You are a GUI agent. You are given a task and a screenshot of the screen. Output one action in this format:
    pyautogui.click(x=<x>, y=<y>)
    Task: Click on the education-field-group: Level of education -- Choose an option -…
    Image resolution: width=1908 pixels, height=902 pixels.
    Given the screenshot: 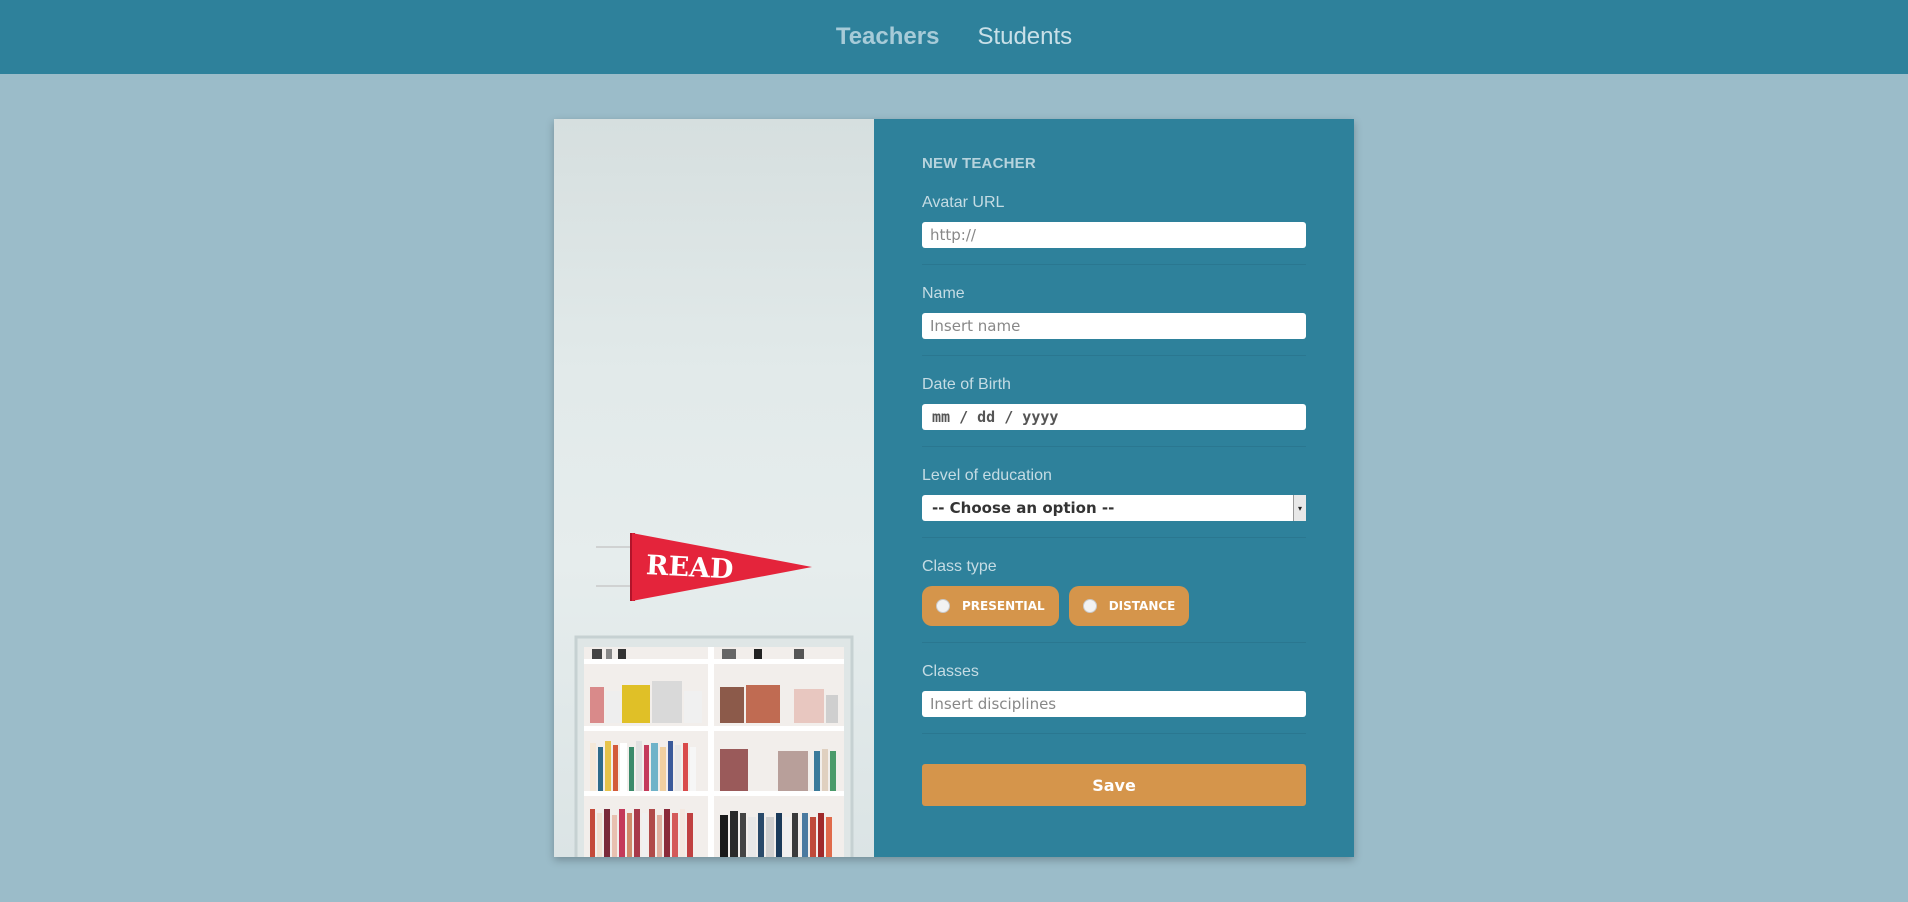 What is the action you would take?
    pyautogui.click(x=1114, y=502)
    